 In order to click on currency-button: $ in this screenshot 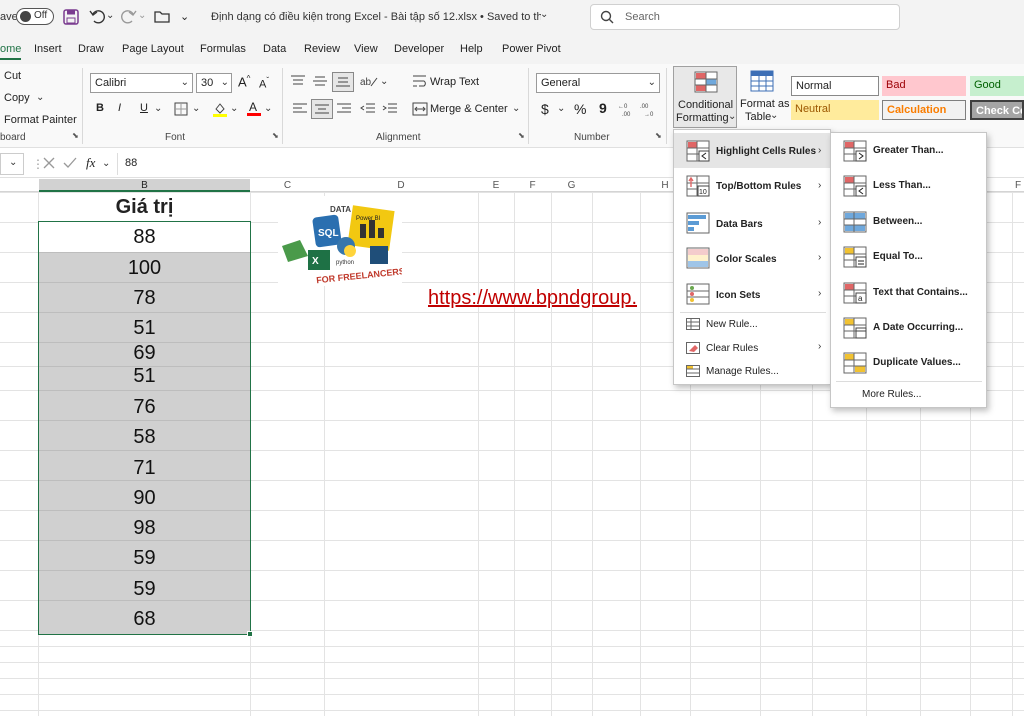, I will do `click(545, 109)`.